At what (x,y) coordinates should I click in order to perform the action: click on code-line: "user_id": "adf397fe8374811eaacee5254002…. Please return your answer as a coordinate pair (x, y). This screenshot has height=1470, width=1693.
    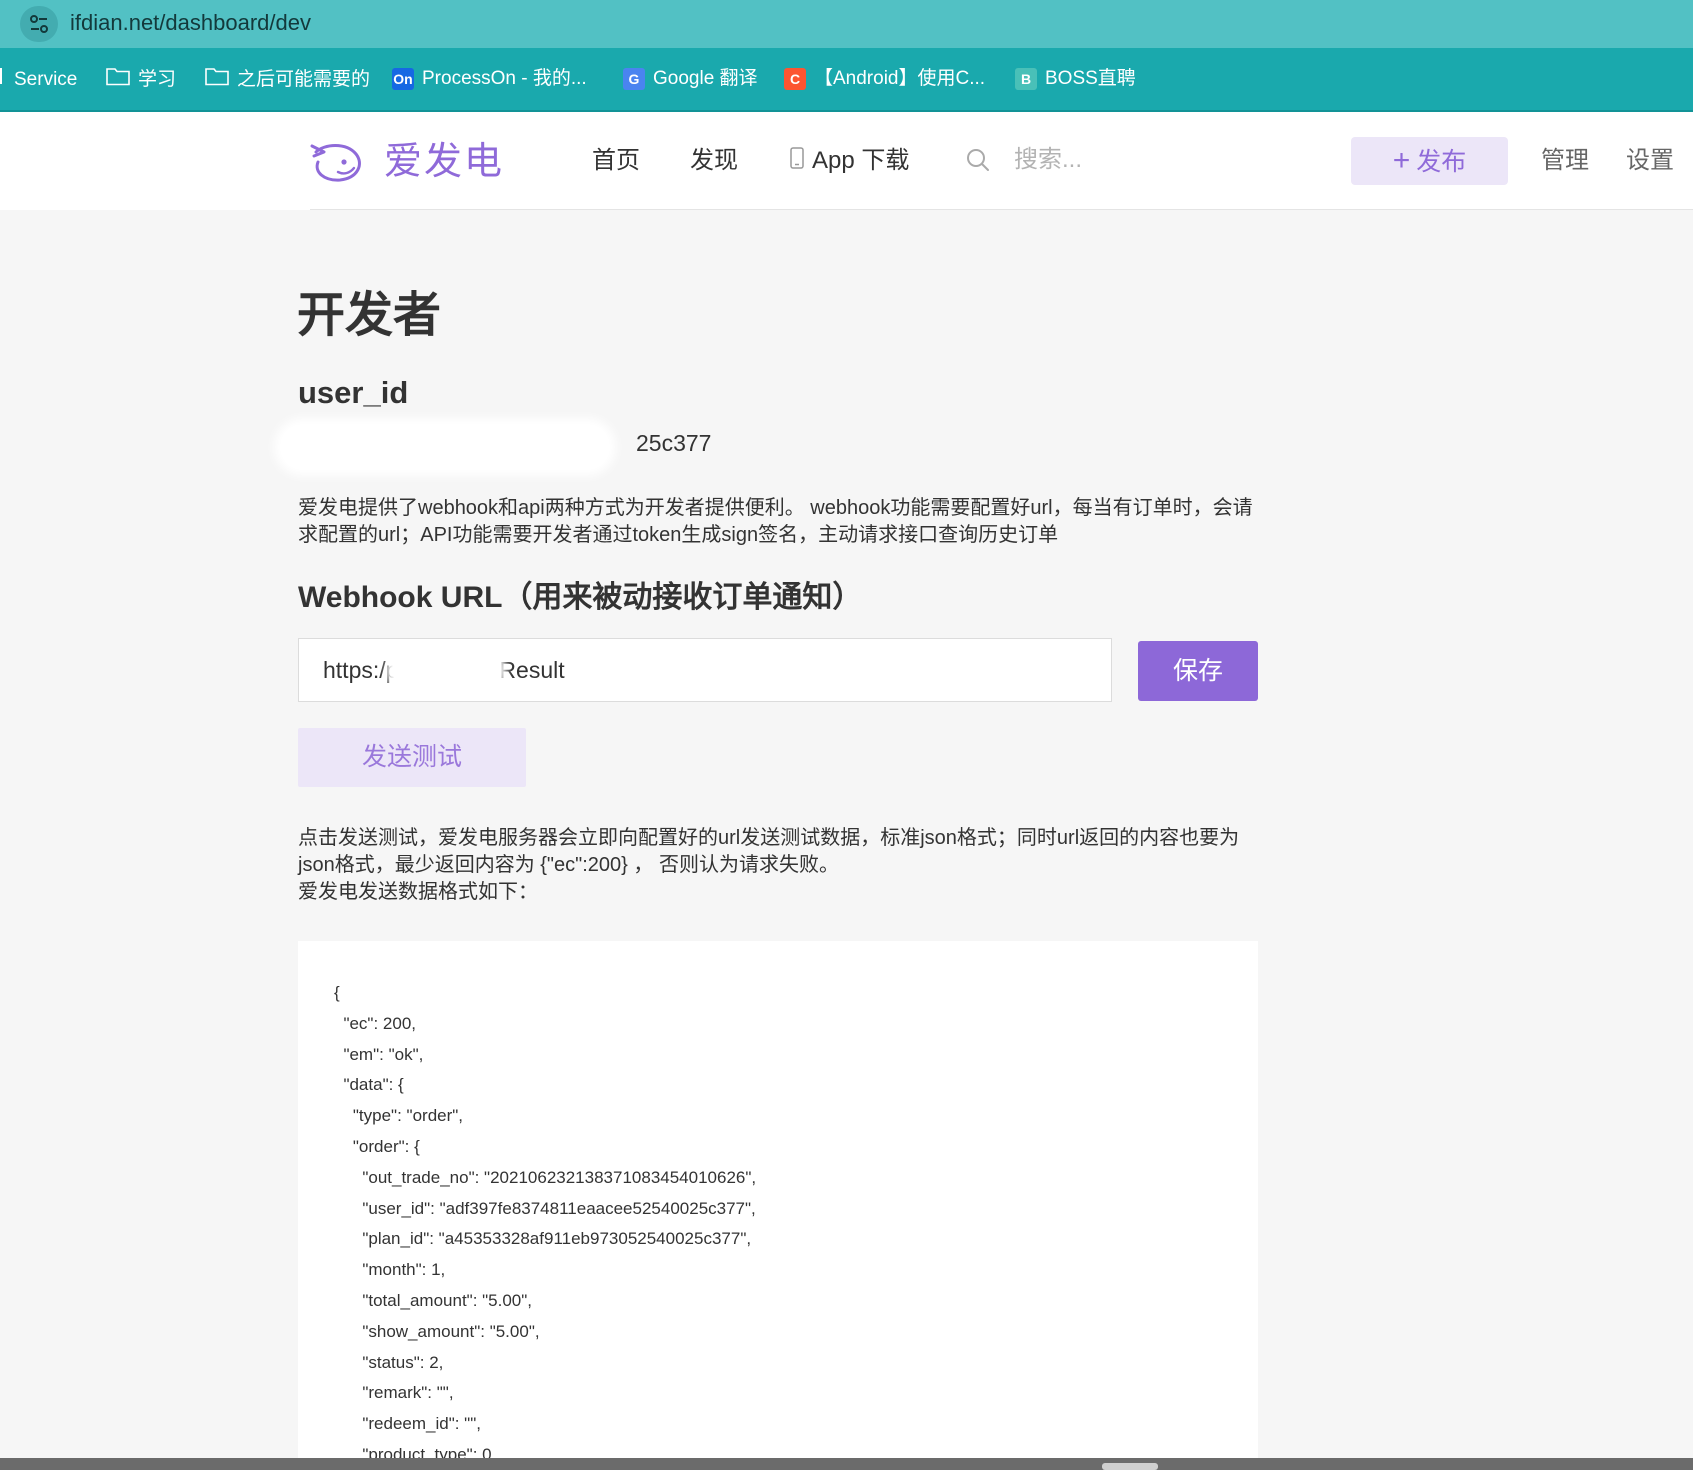
    Looking at the image, I should click on (545, 1208).